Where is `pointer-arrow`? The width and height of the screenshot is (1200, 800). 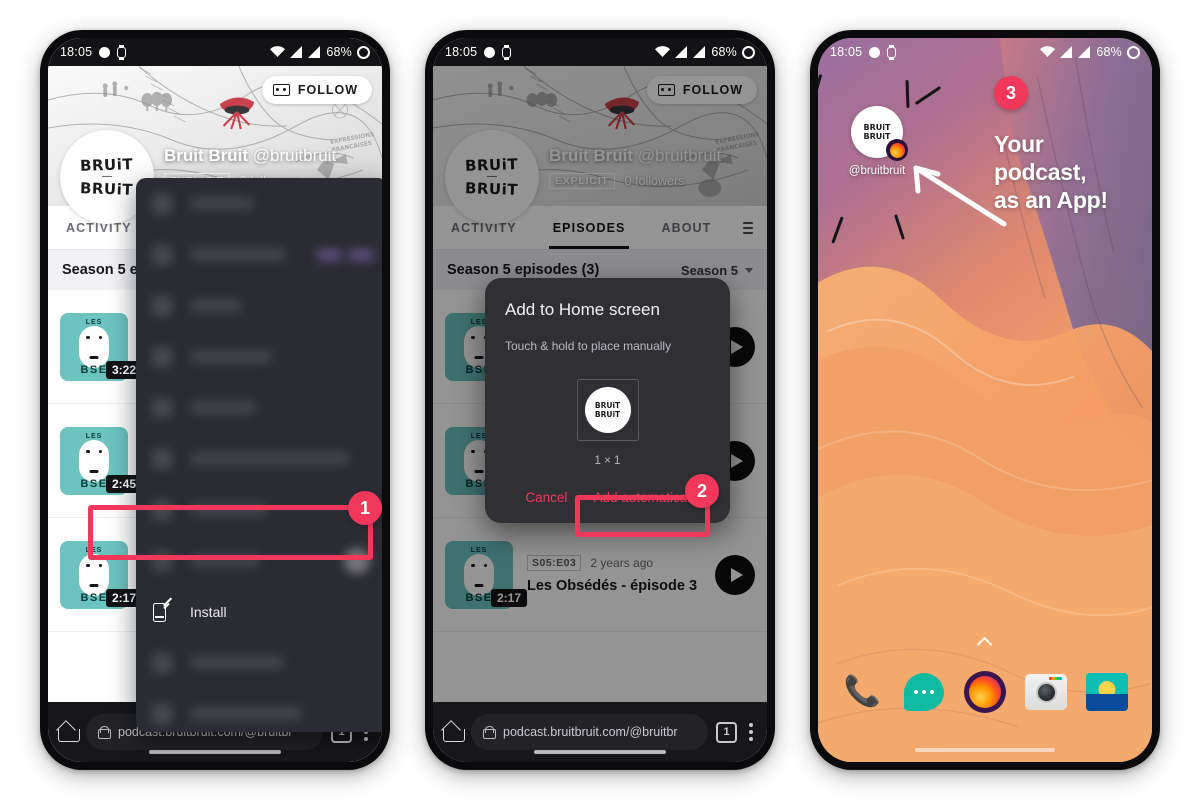 pointer-arrow is located at coordinates (960, 196).